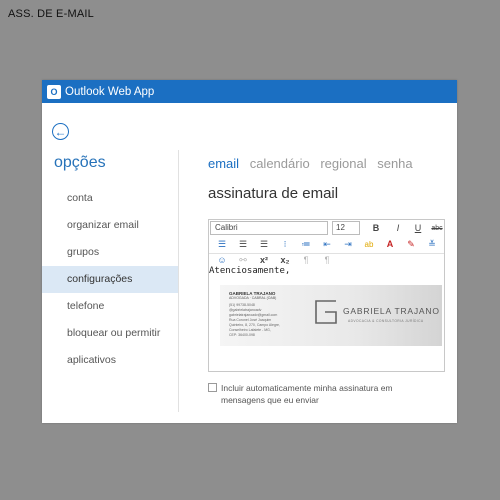 Image resolution: width=500 pixels, height=500 pixels. What do you see at coordinates (243, 244) in the screenshot?
I see `align-center-icon: ☰` at bounding box center [243, 244].